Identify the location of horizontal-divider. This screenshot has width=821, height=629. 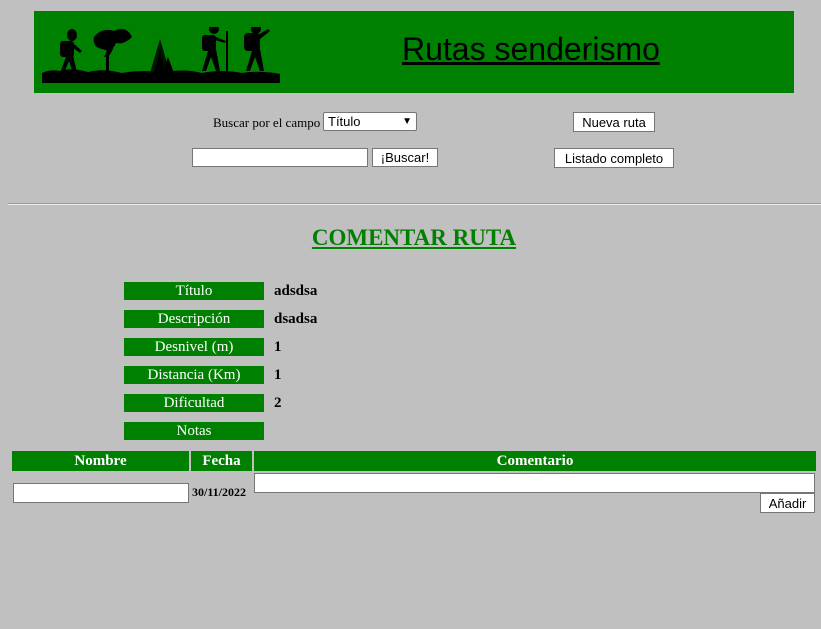
(414, 204).